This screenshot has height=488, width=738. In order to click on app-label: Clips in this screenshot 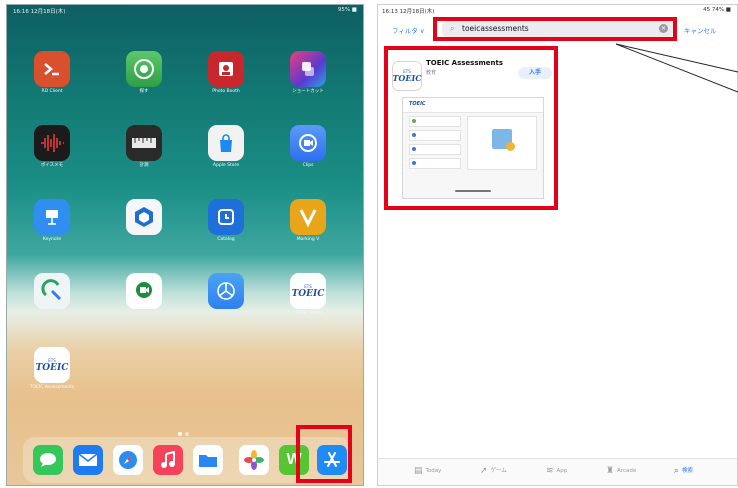, I will do `click(308, 165)`.